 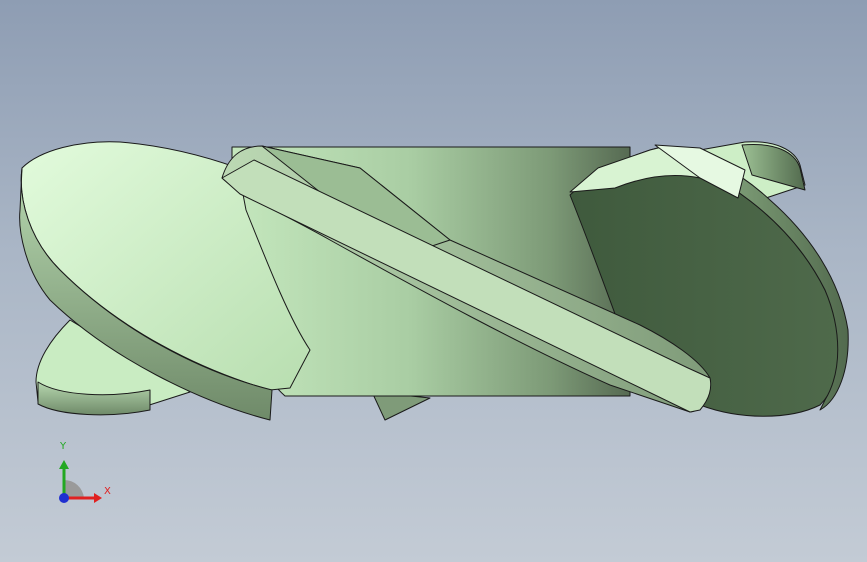 What do you see at coordinates (80, 481) in the screenshot?
I see `triad-graphic` at bounding box center [80, 481].